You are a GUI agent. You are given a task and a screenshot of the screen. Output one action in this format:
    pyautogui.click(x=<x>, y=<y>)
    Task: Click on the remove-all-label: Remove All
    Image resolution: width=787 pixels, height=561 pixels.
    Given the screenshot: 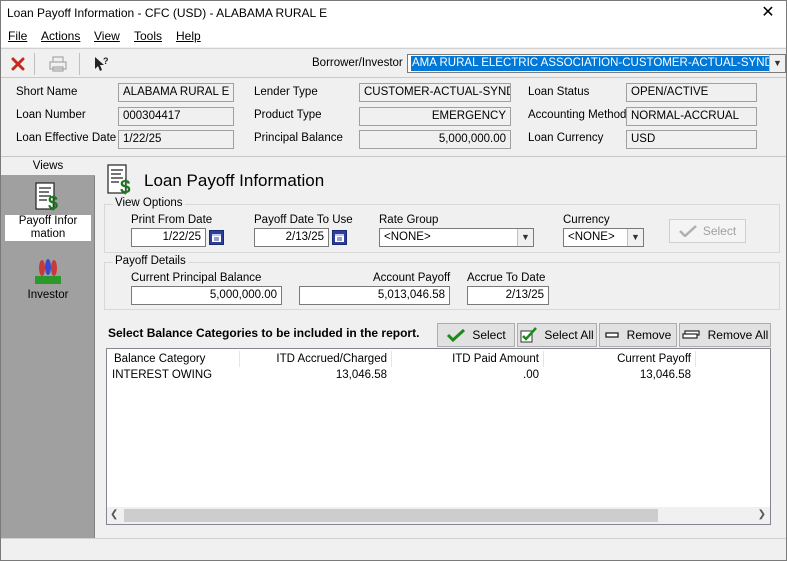 What is the action you would take?
    pyautogui.click(x=738, y=335)
    